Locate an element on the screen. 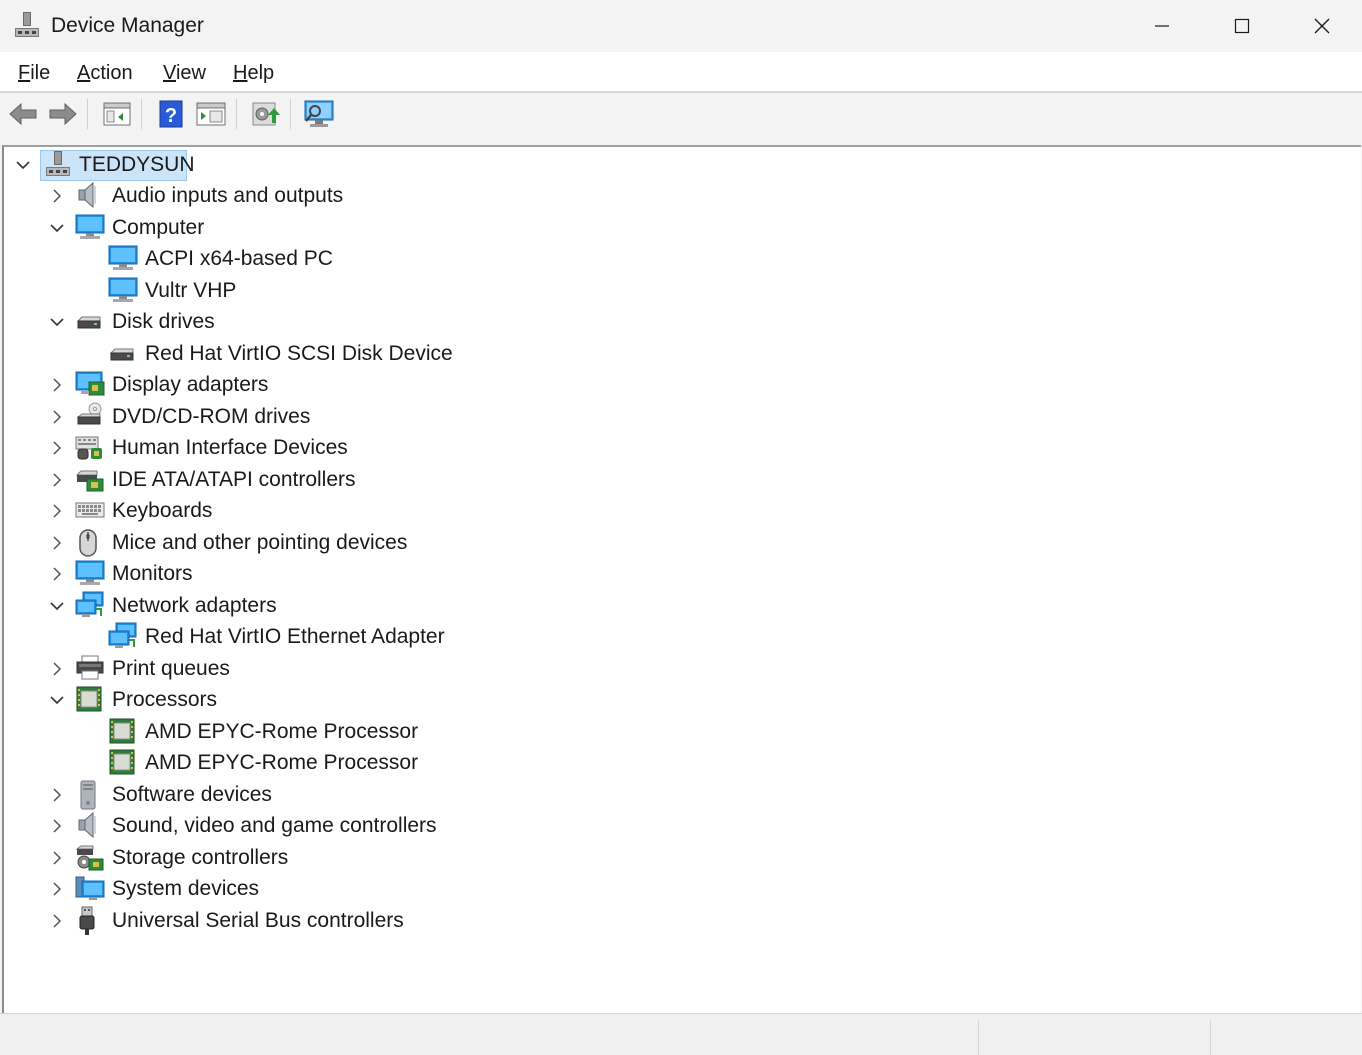 This screenshot has width=1362, height=1055. tree-label-processors: Processors is located at coordinates (164, 700).